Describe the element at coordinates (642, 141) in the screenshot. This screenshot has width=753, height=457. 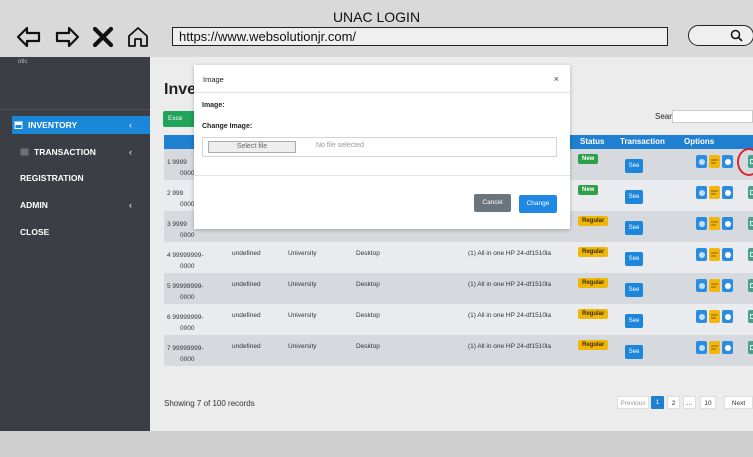
I see `column-header: Transaction` at that location.